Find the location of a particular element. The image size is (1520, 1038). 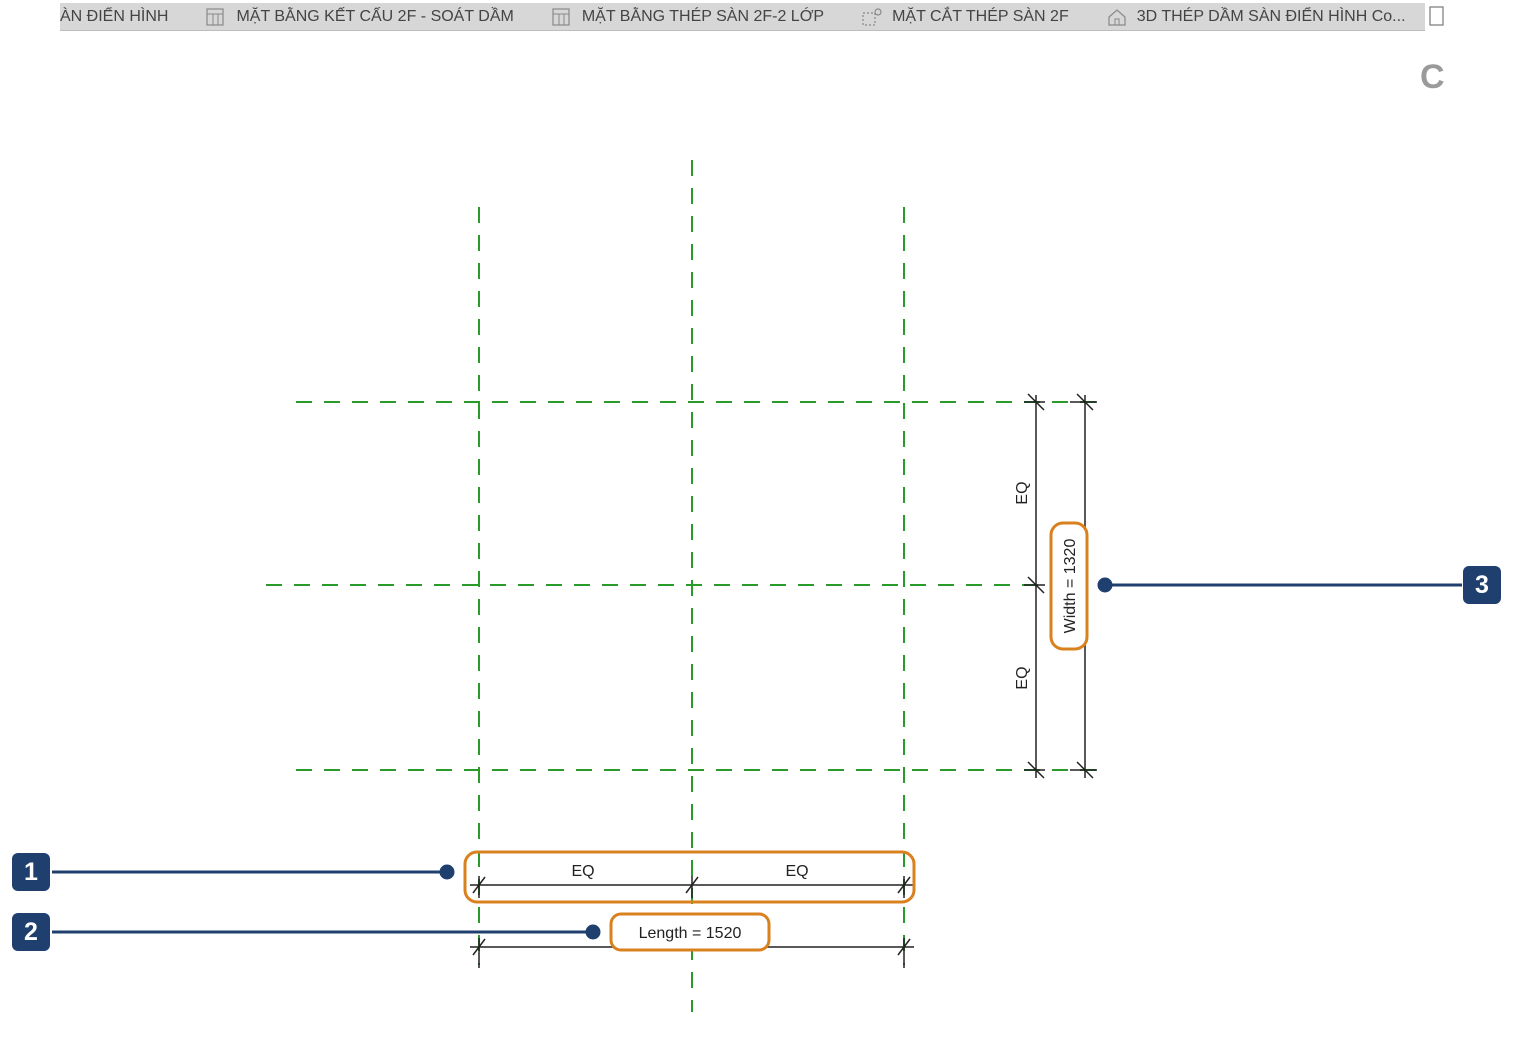

eq-label-upper: EQ is located at coordinates (1022, 492).